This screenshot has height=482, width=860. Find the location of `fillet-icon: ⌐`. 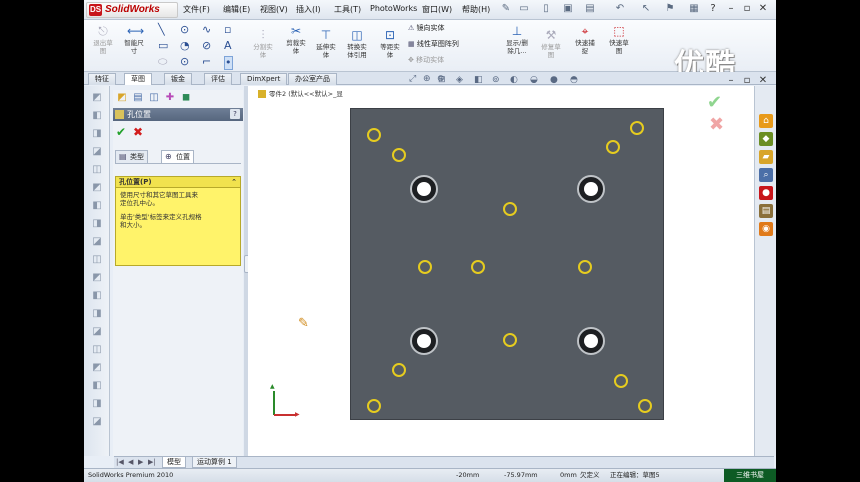

fillet-icon: ⌐ is located at coordinates (206, 62).